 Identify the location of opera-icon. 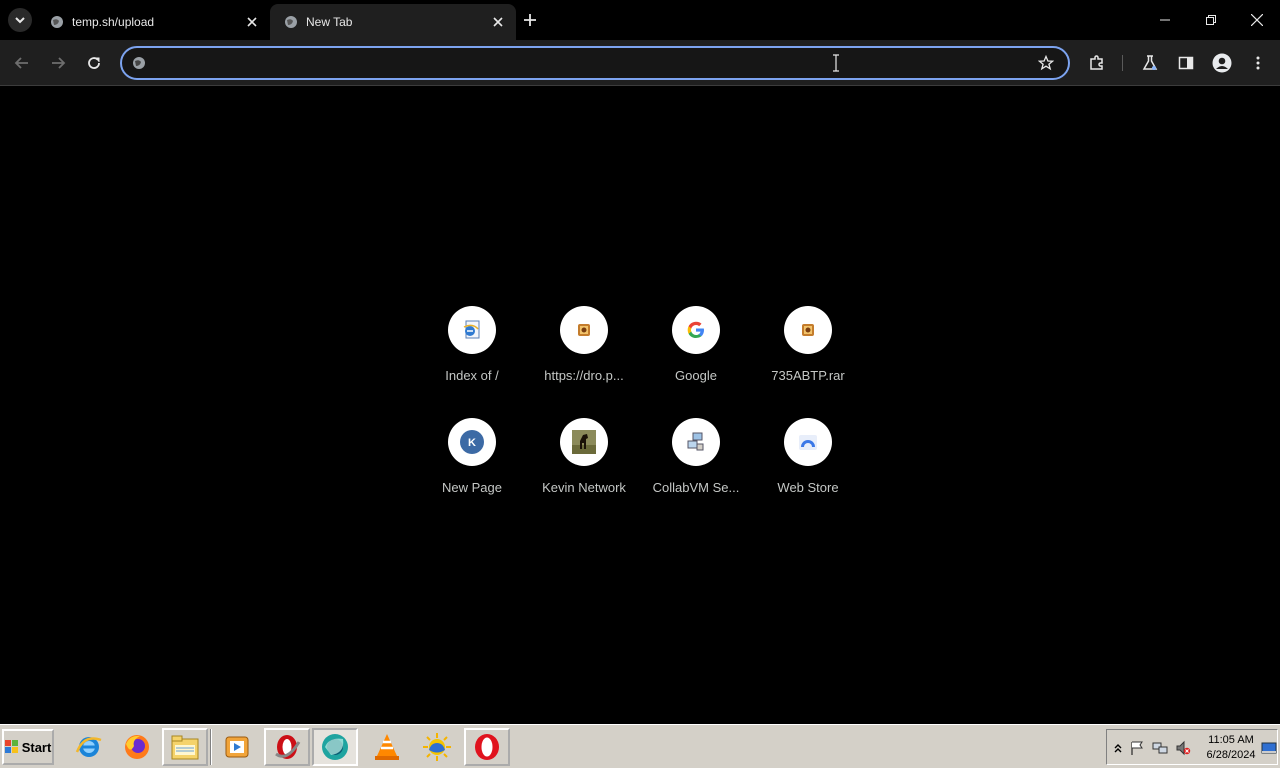
(487, 747).